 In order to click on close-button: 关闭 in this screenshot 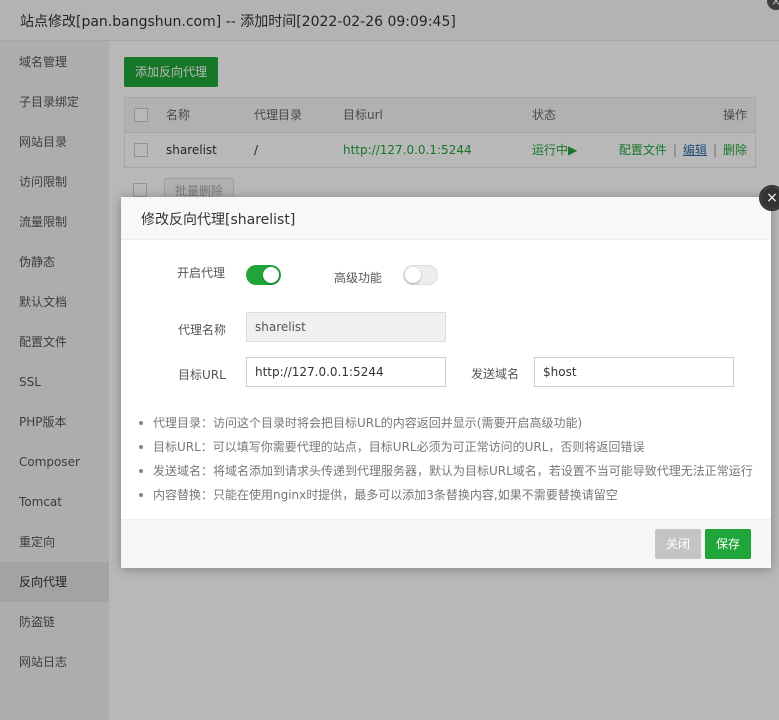, I will do `click(678, 544)`.